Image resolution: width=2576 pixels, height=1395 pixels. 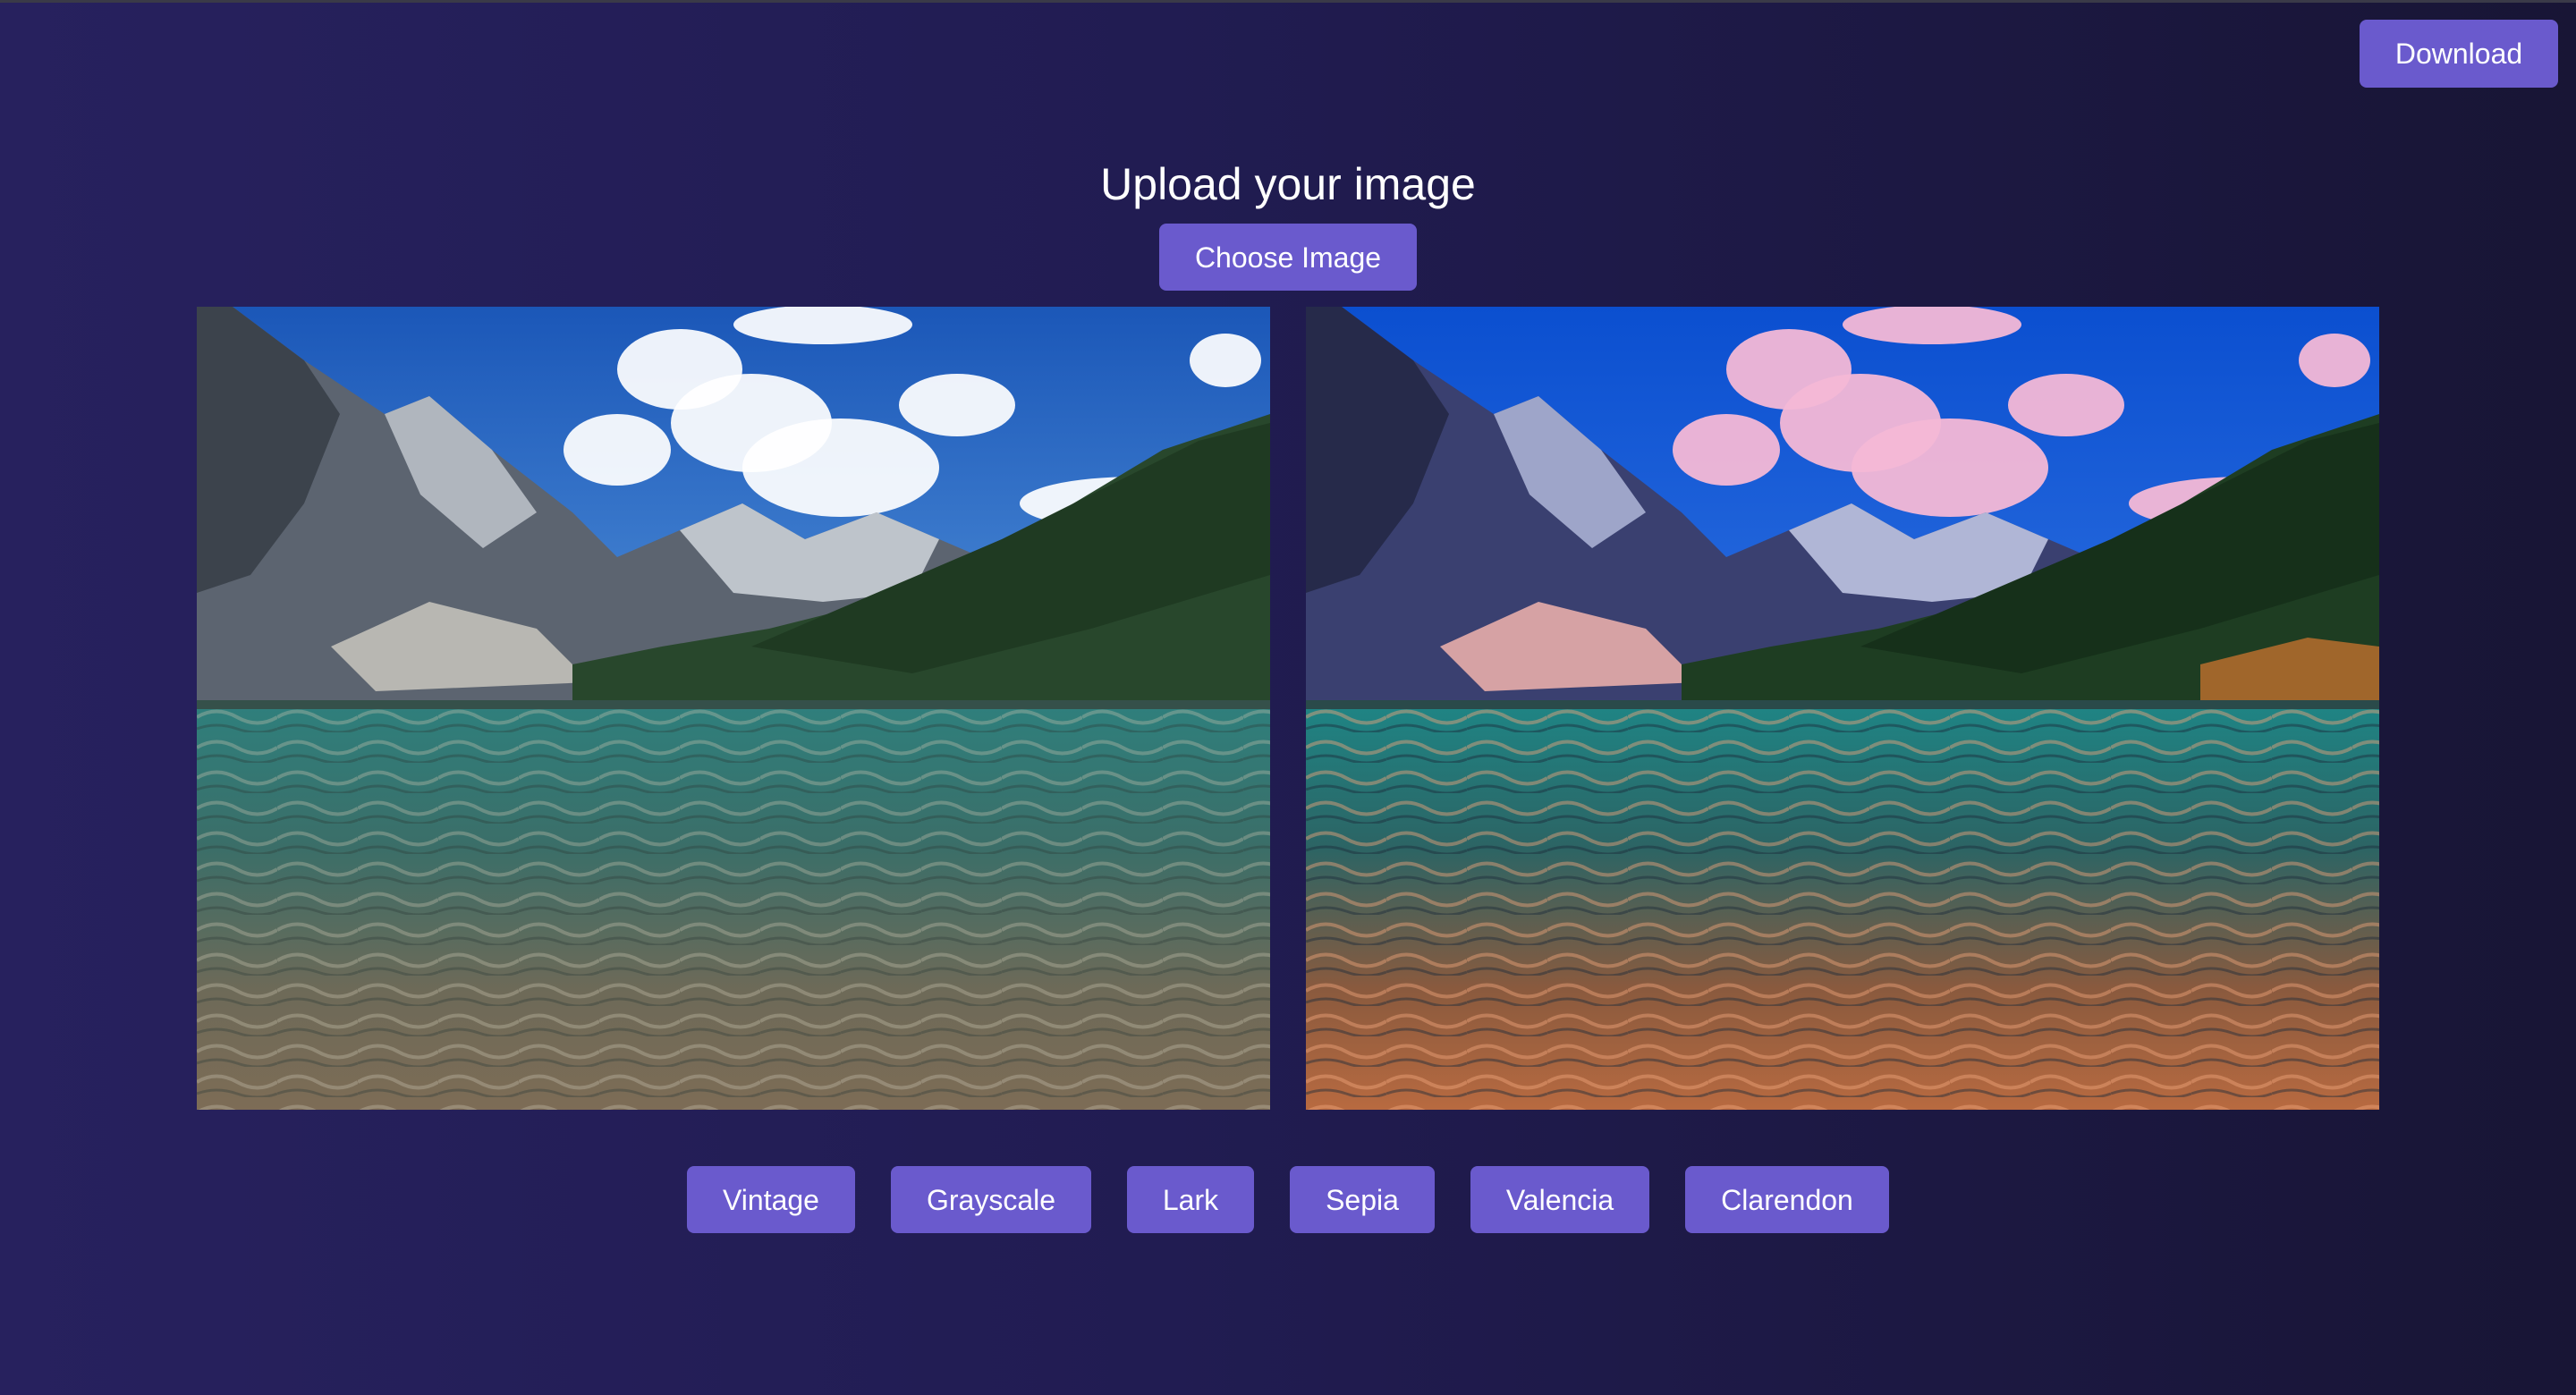 What do you see at coordinates (1190, 1199) in the screenshot?
I see `filter-lark-button: Lark` at bounding box center [1190, 1199].